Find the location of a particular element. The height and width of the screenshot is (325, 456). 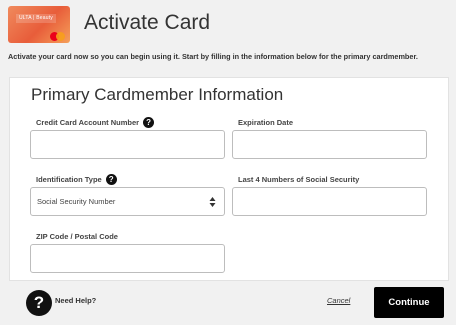

page-title: Activate Card is located at coordinates (147, 22).